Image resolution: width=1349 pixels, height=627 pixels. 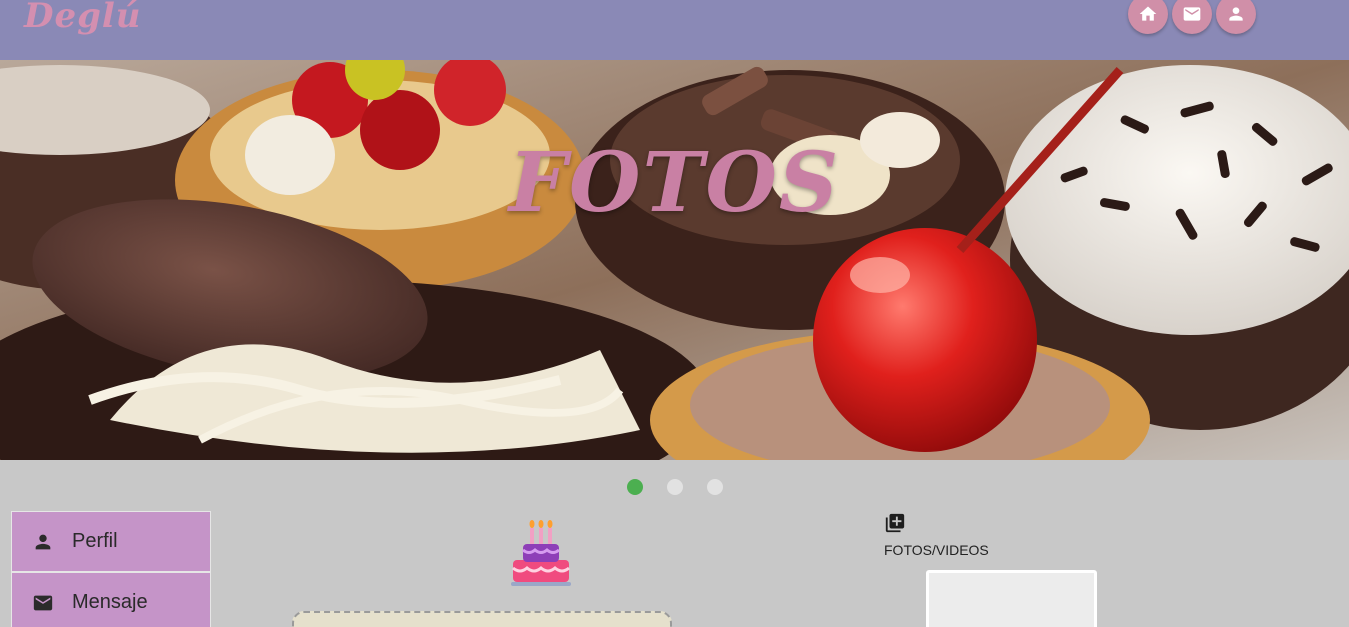 I want to click on user-icon, so click(x=1236, y=14).